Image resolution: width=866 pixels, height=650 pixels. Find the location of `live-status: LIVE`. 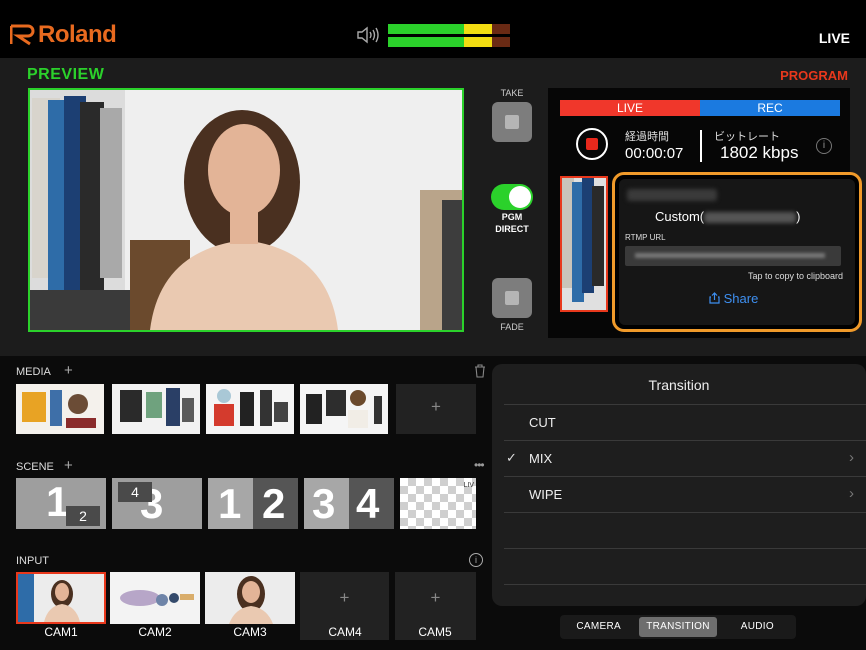

live-status: LIVE is located at coordinates (834, 38).